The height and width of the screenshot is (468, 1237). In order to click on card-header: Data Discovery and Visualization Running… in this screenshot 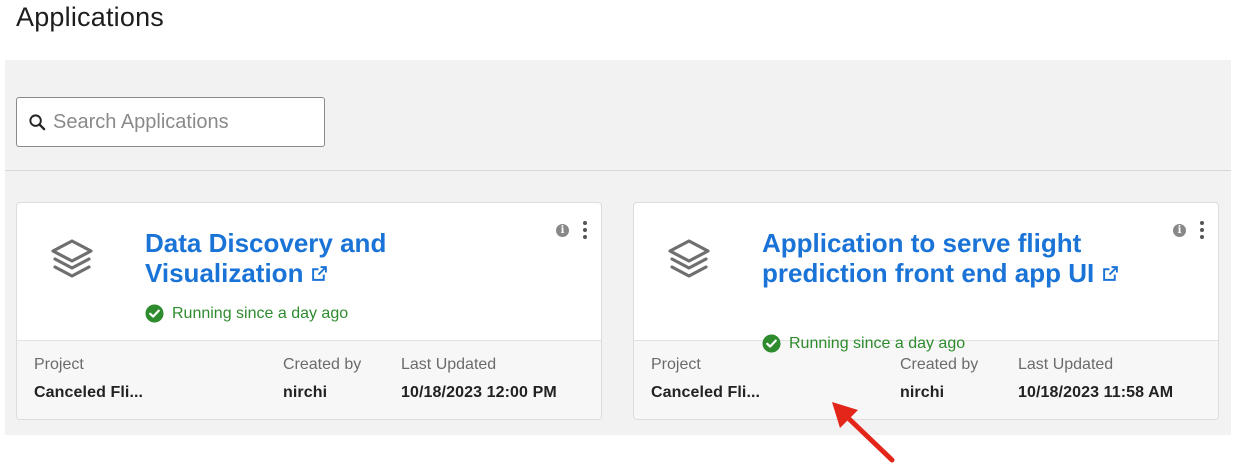, I will do `click(309, 271)`.